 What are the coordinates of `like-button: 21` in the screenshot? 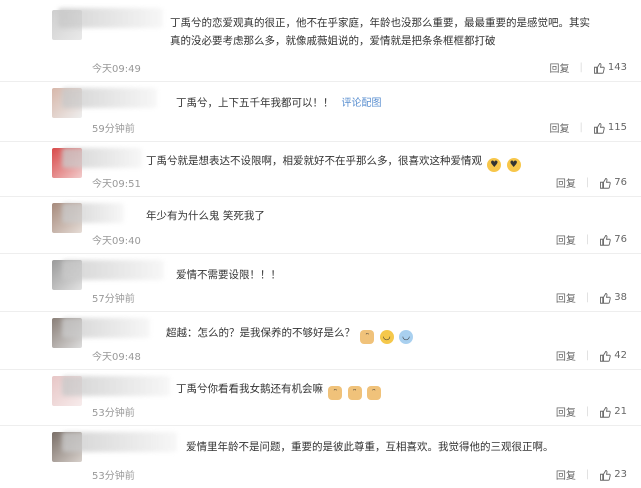 It's located at (613, 412).